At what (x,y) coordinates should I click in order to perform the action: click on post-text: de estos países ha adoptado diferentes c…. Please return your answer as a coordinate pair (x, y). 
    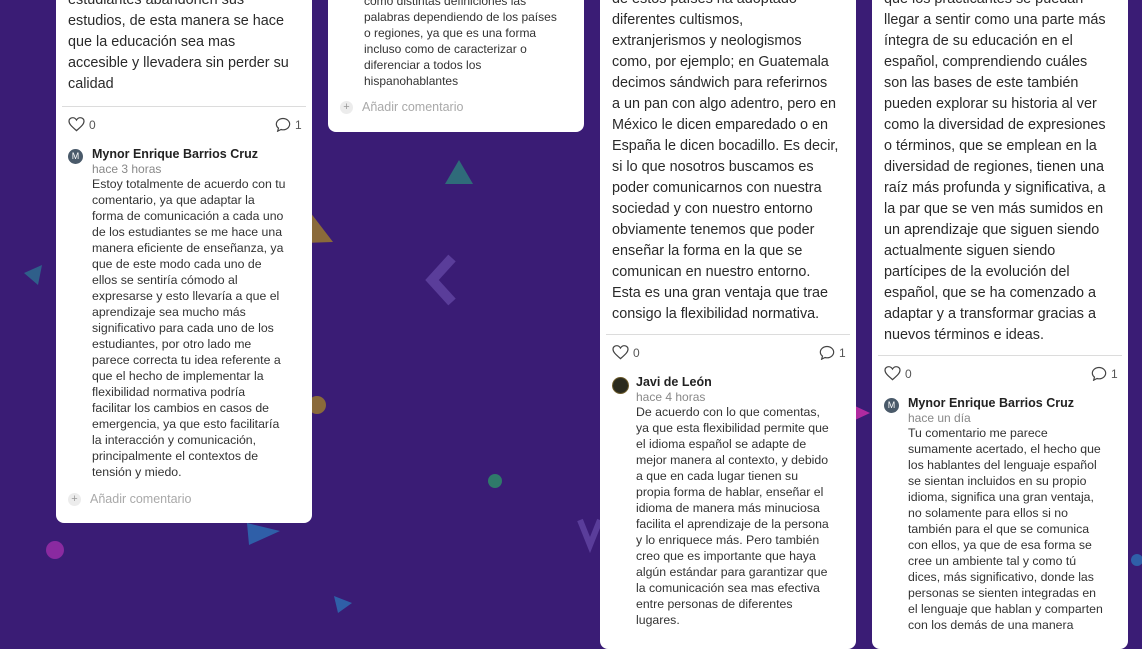
    Looking at the image, I should click on (725, 161).